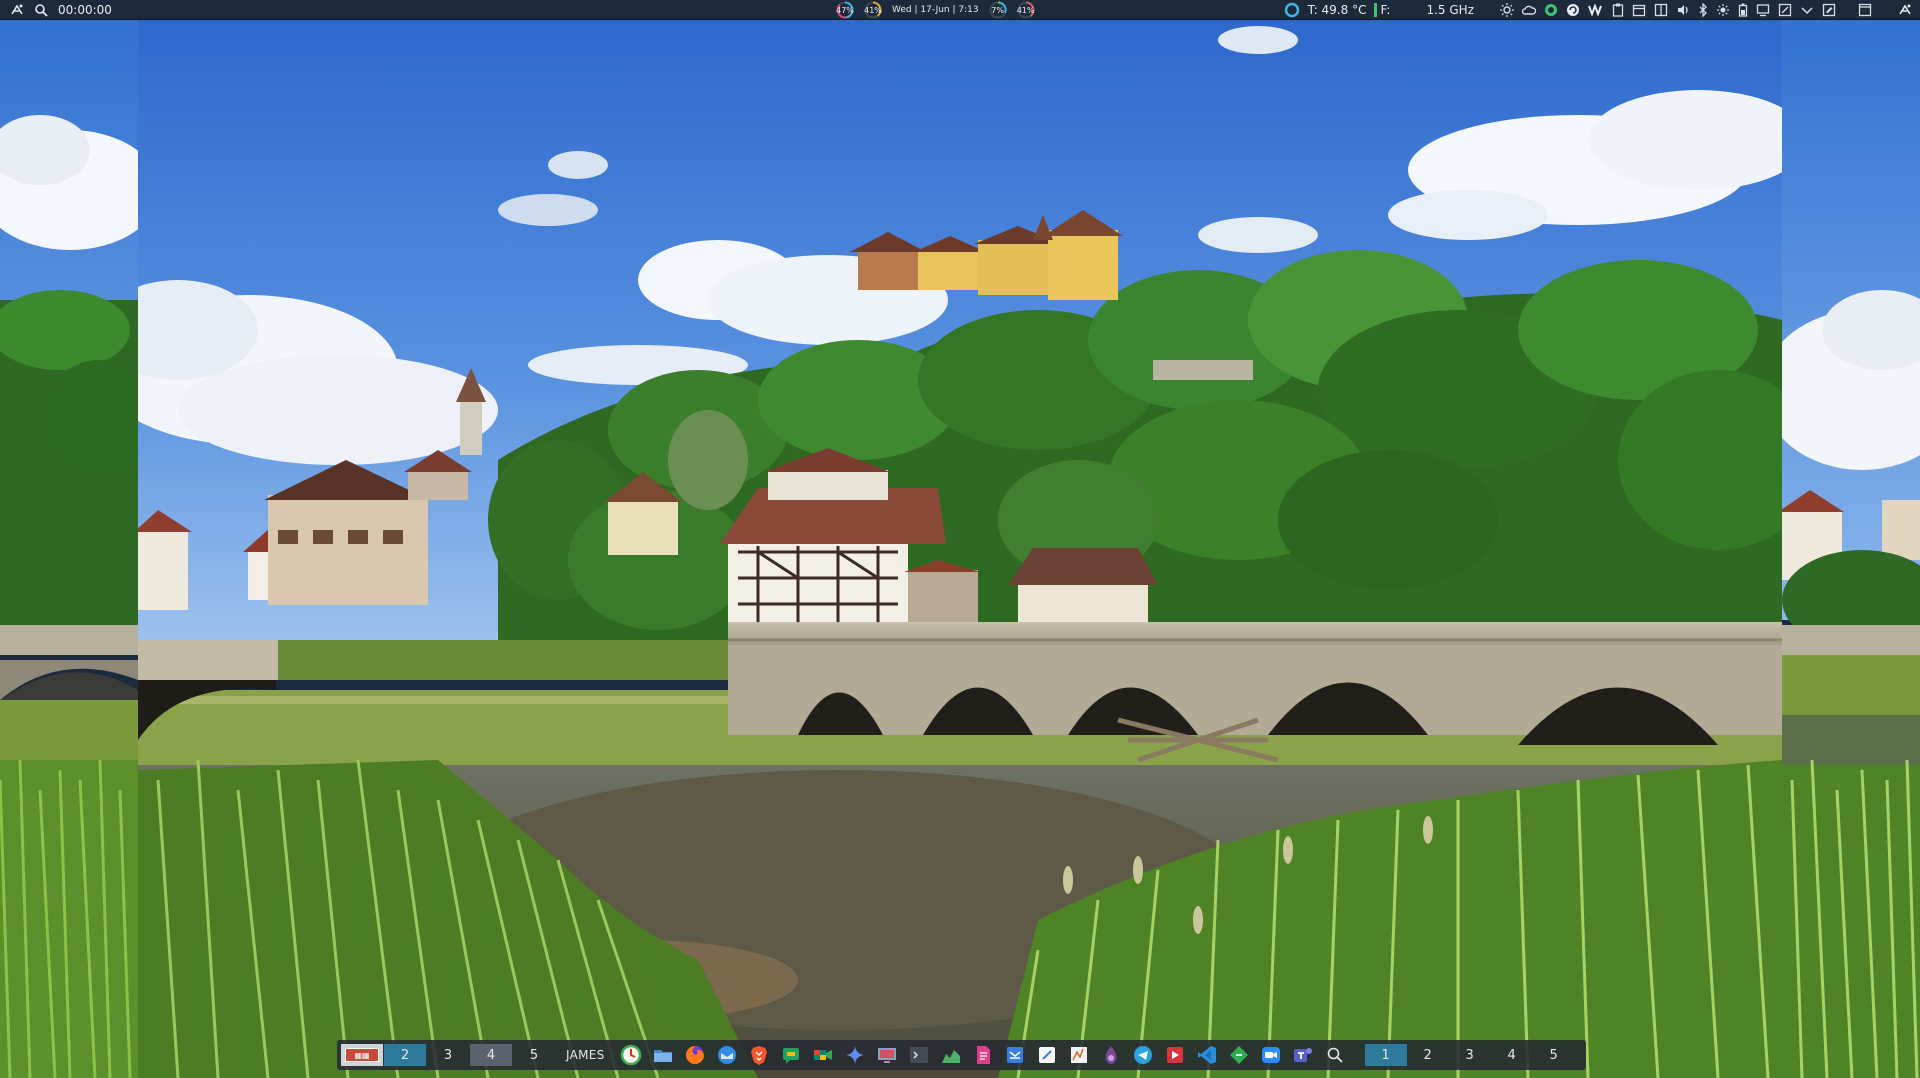 The width and height of the screenshot is (1920, 1078). Describe the element at coordinates (1829, 10) in the screenshot. I see `notes-icon` at that location.